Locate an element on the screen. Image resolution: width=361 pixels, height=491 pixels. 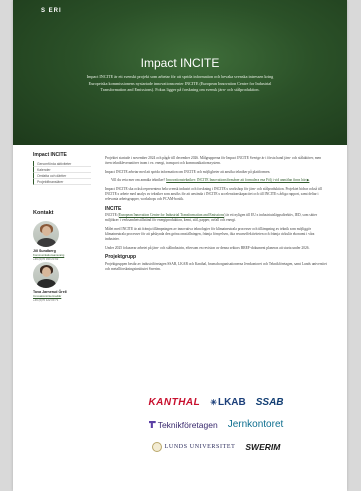
sidebar-title: Impact INCITE is located at coordinates (62, 155).